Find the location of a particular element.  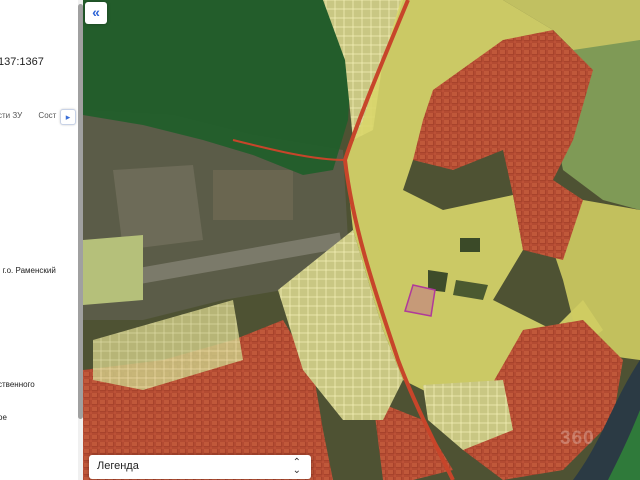

double-chevron-left-icon: « is located at coordinates (96, 13).